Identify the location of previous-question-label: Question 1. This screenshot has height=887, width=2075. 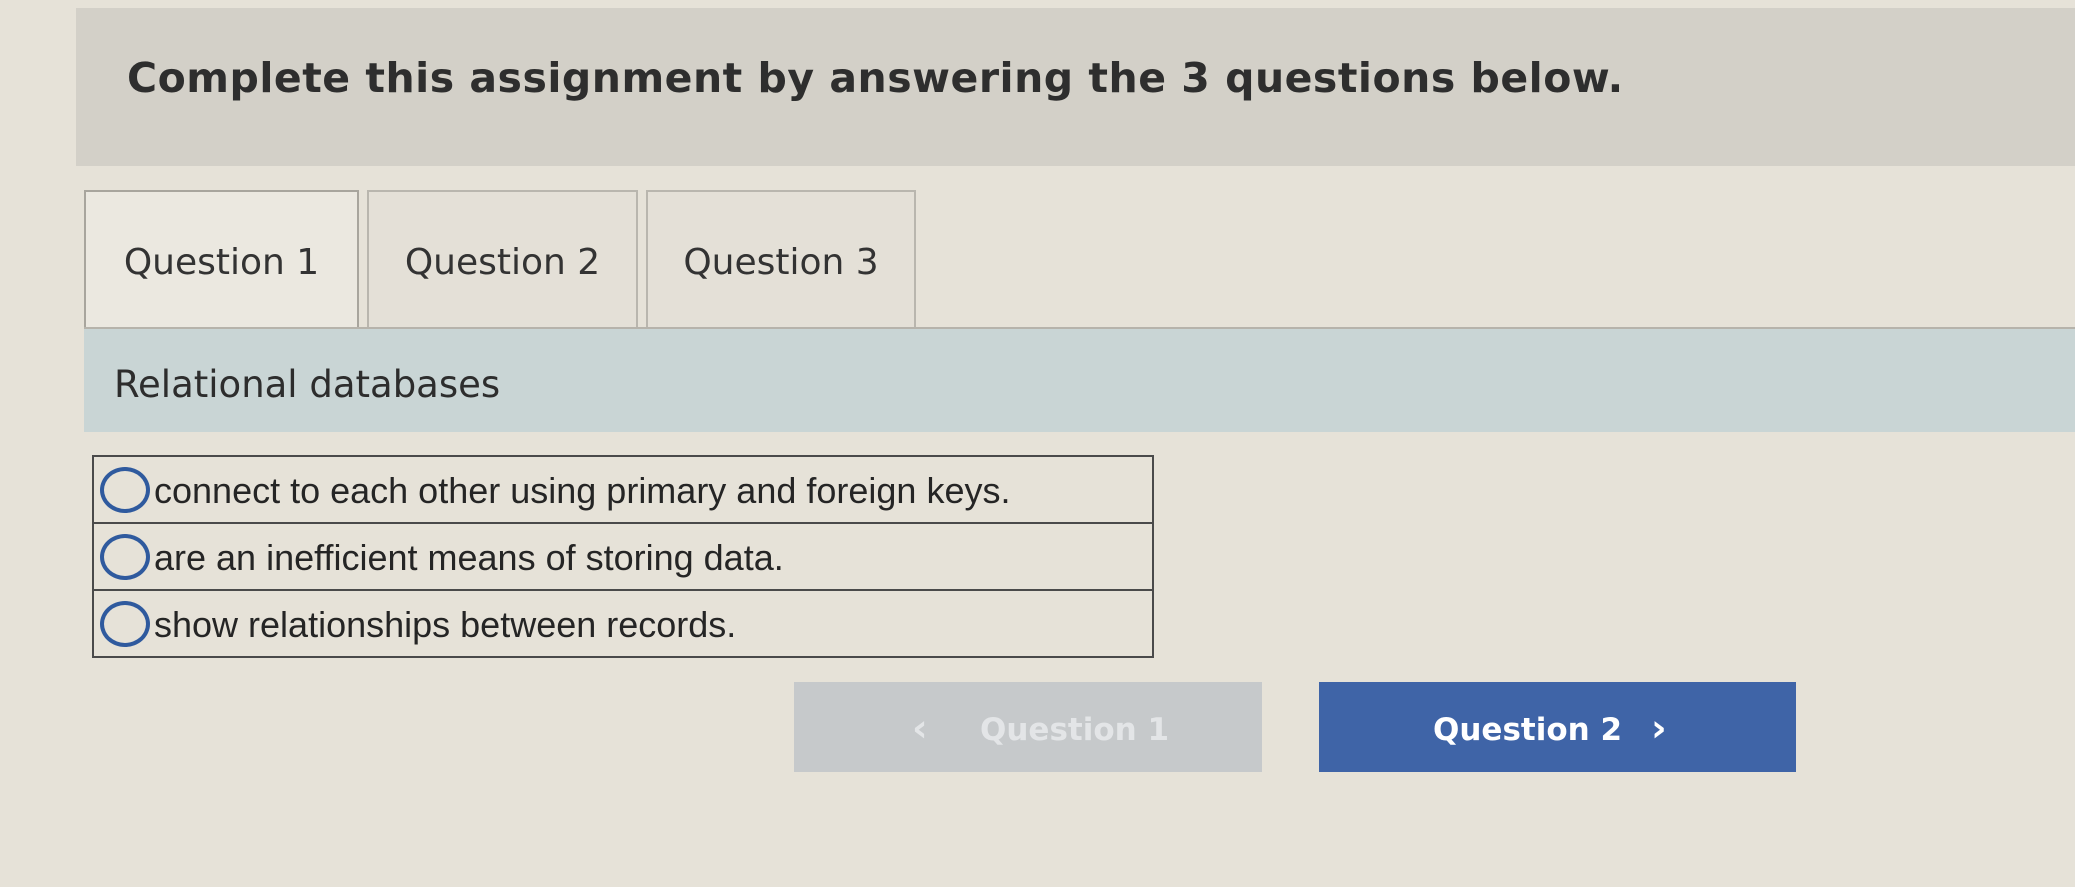
(1075, 730).